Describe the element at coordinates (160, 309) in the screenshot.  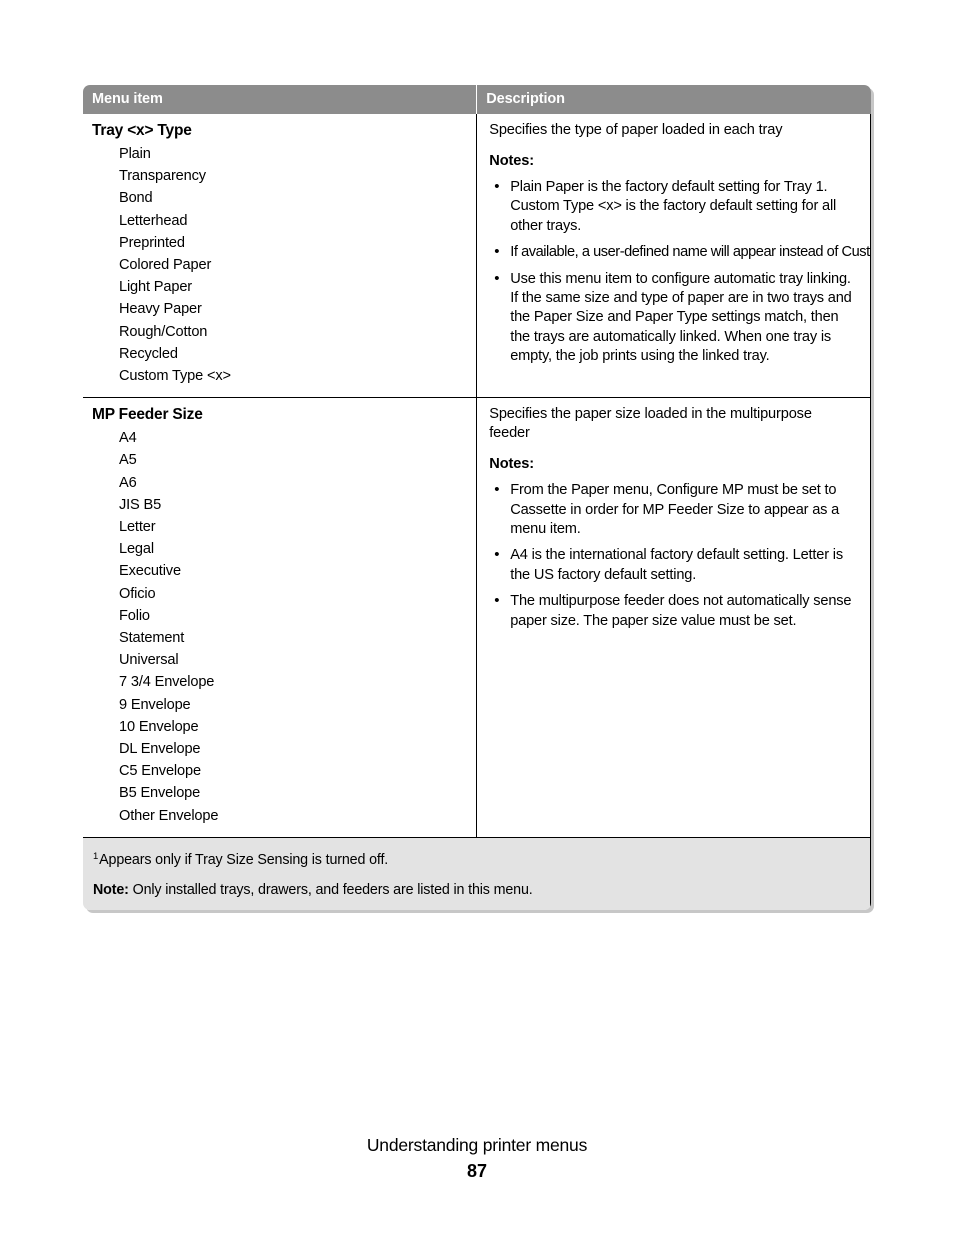
I see `list-item: Heavy Paper` at that location.